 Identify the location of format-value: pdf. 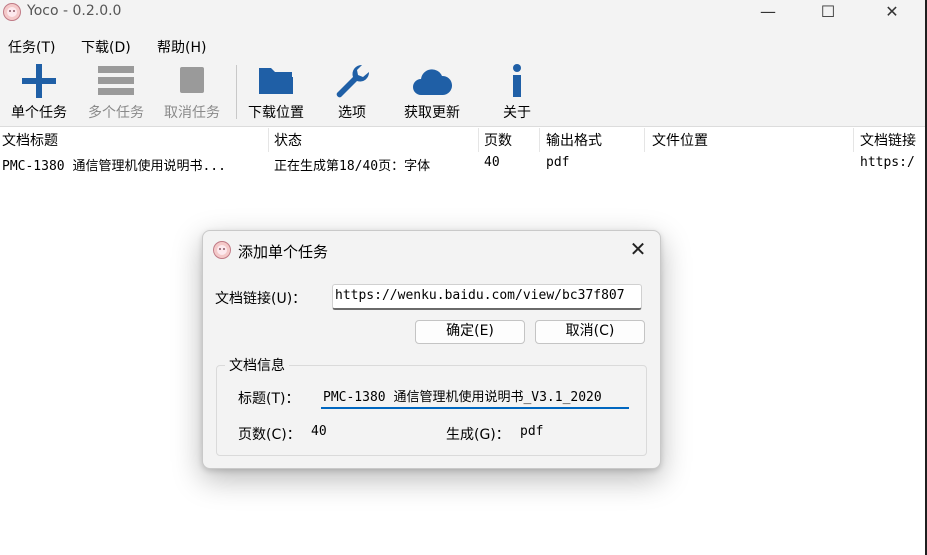
(532, 431).